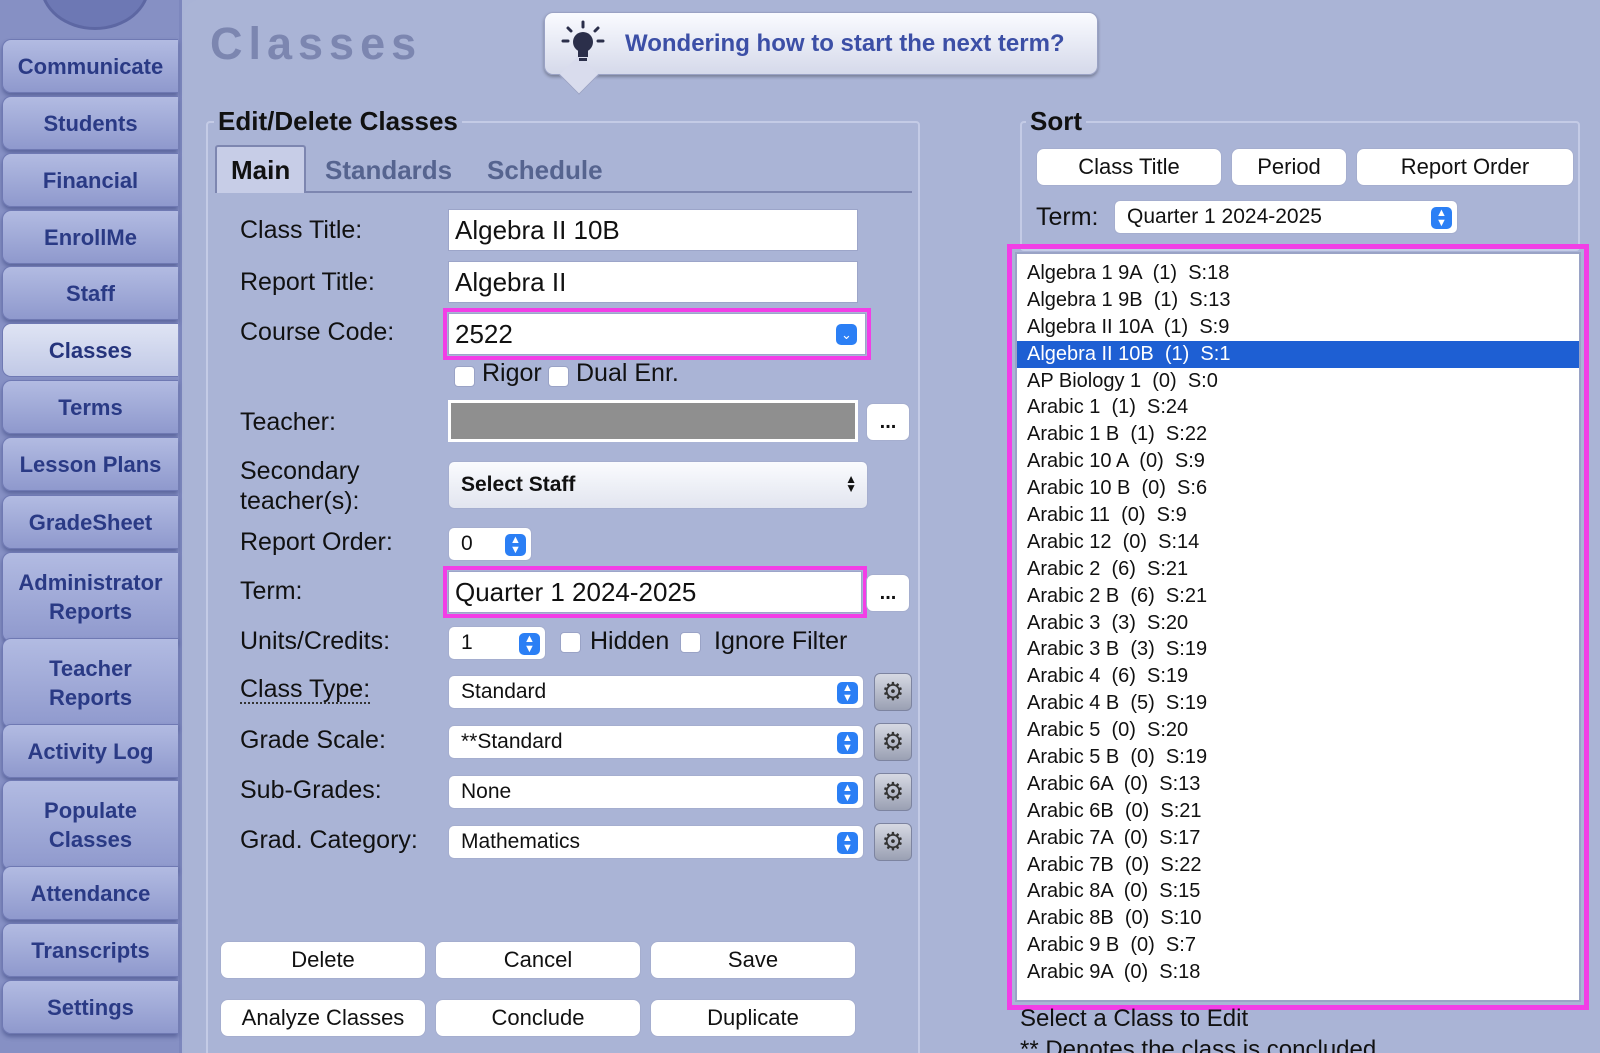 This screenshot has width=1600, height=1053. I want to click on sidebar-item-lesson-plans: Lesson Plans, so click(90, 464).